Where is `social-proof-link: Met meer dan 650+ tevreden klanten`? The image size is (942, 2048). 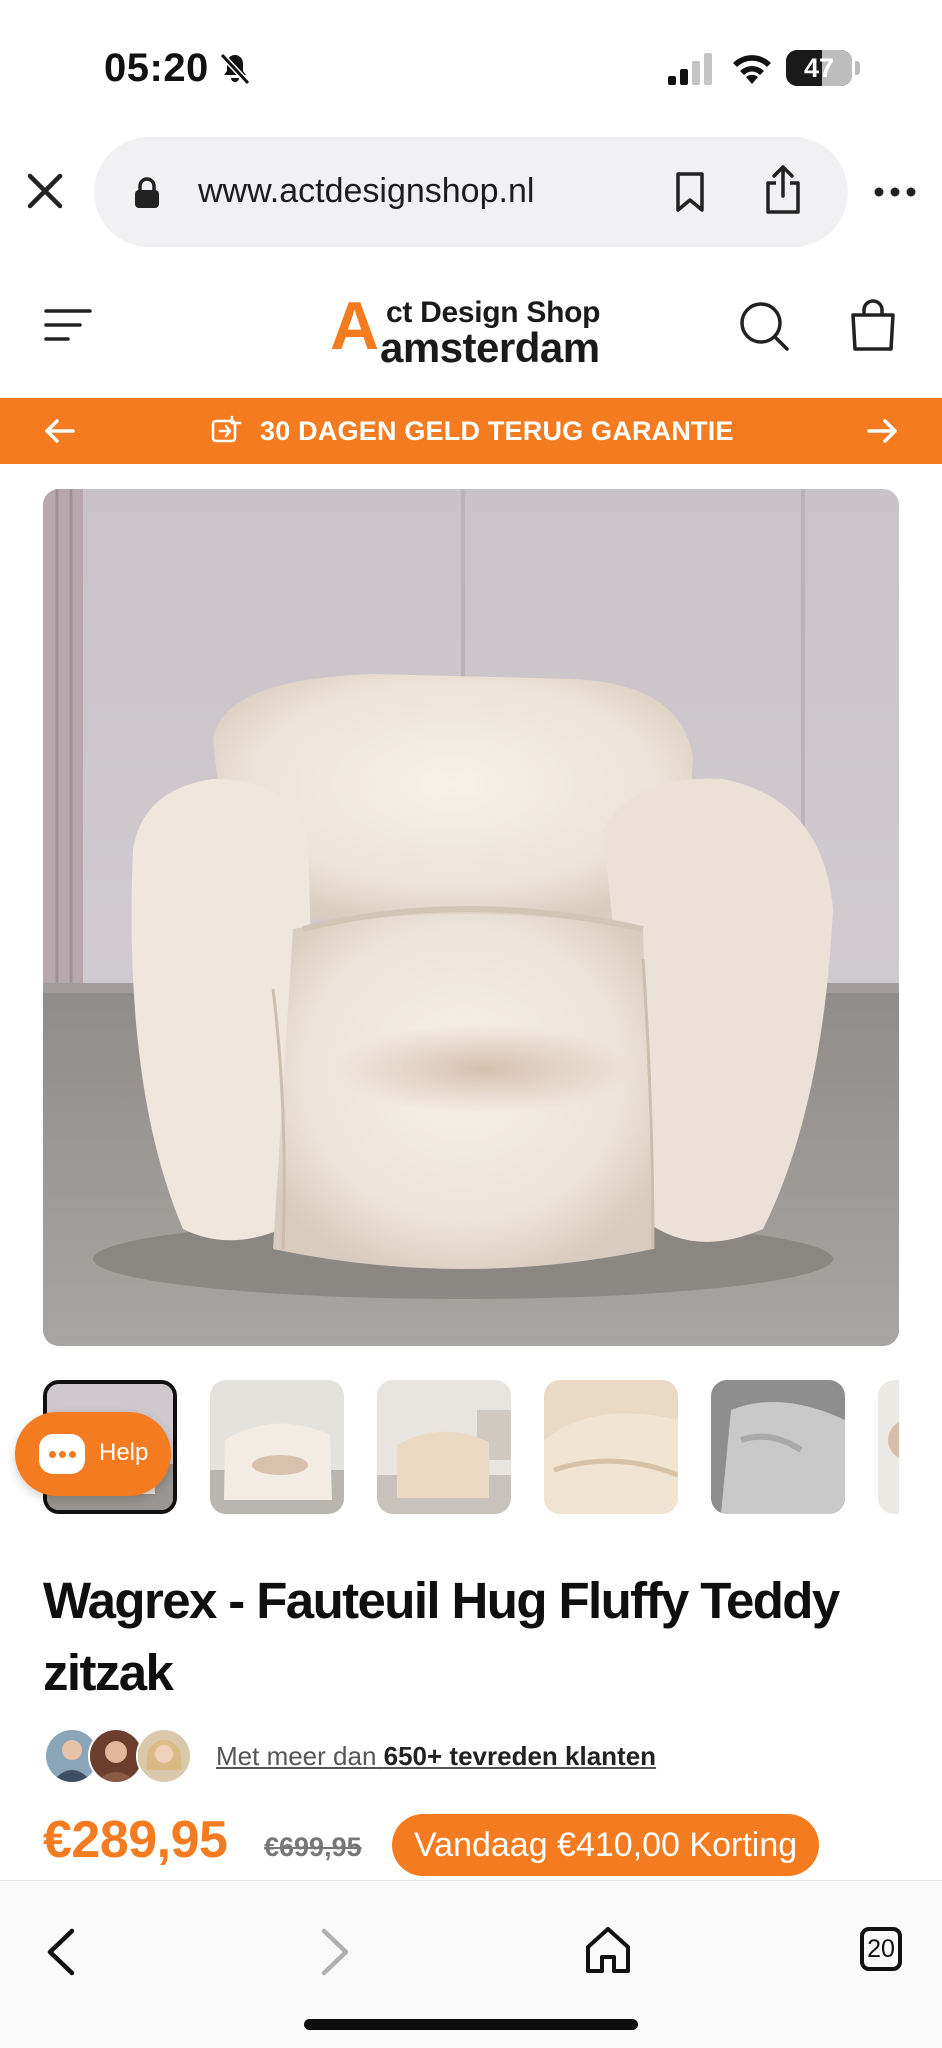 social-proof-link: Met meer dan 650+ tevreden klanten is located at coordinates (436, 1756).